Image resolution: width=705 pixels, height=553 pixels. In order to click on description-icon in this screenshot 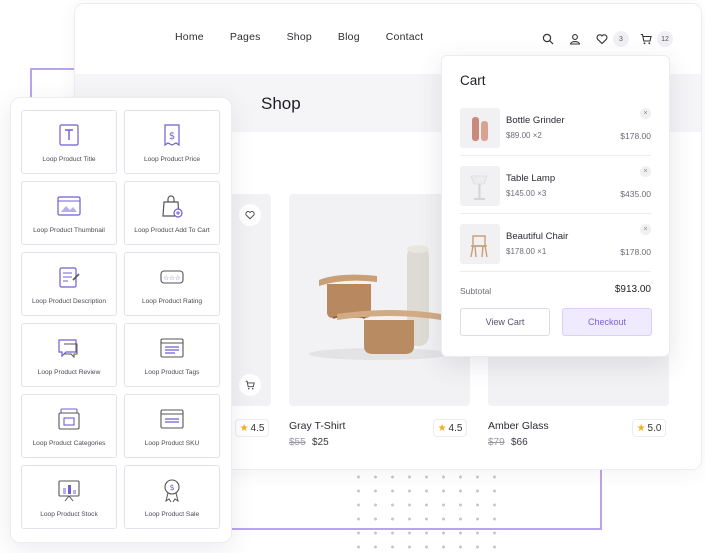, I will do `click(69, 277)`.